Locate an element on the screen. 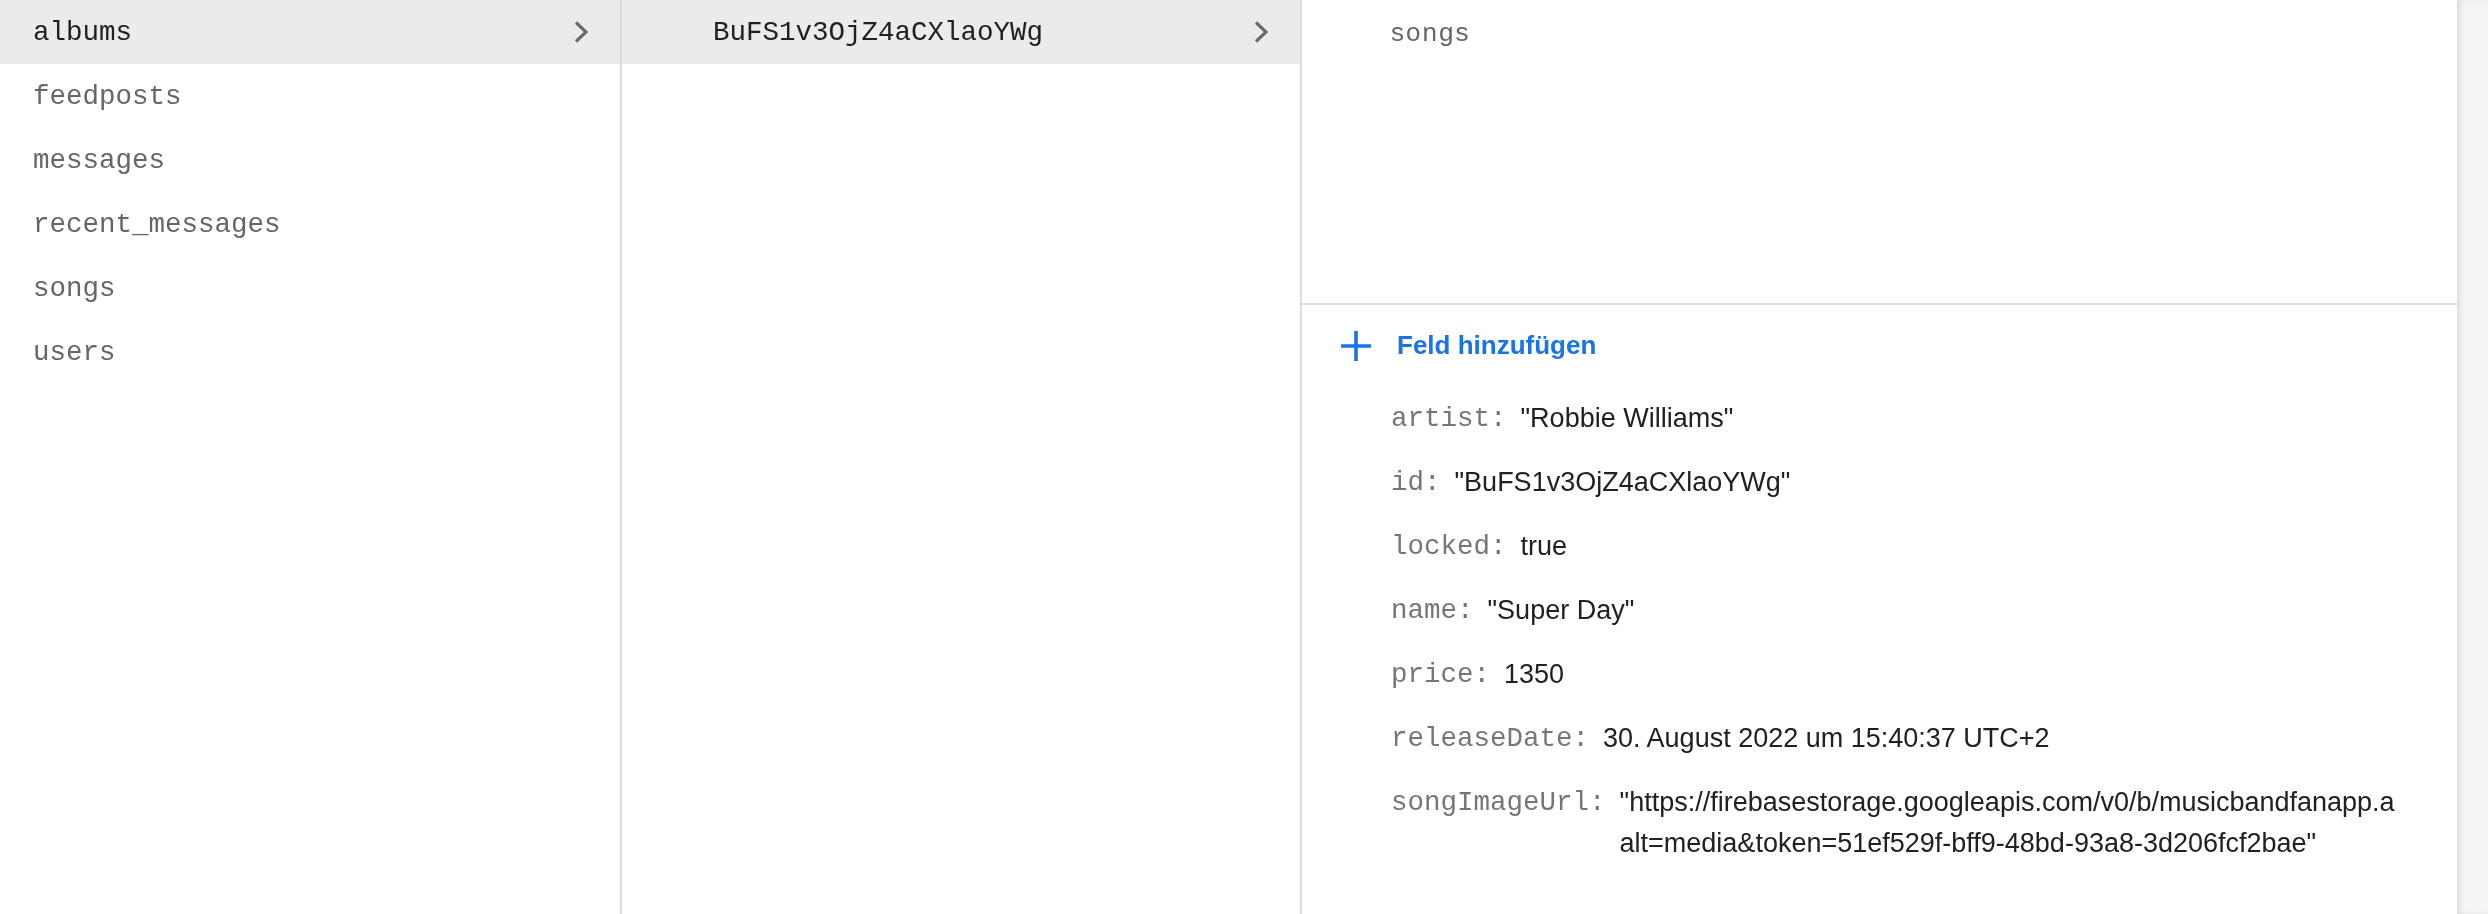 The width and height of the screenshot is (2488, 914). field-key: releaseDate: is located at coordinates (1490, 738).